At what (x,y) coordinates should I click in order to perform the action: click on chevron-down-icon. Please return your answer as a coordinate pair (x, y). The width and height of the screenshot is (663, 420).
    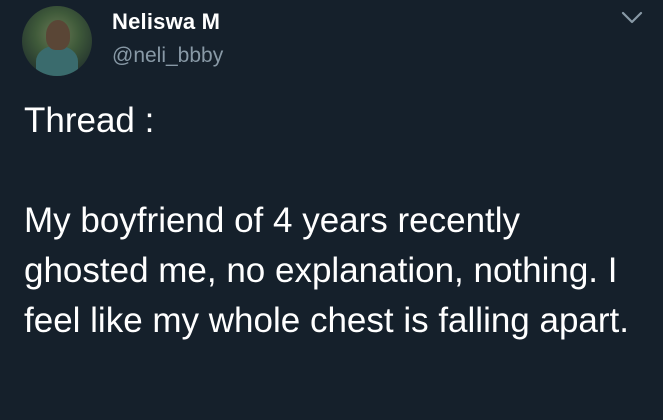
    Looking at the image, I should click on (632, 18).